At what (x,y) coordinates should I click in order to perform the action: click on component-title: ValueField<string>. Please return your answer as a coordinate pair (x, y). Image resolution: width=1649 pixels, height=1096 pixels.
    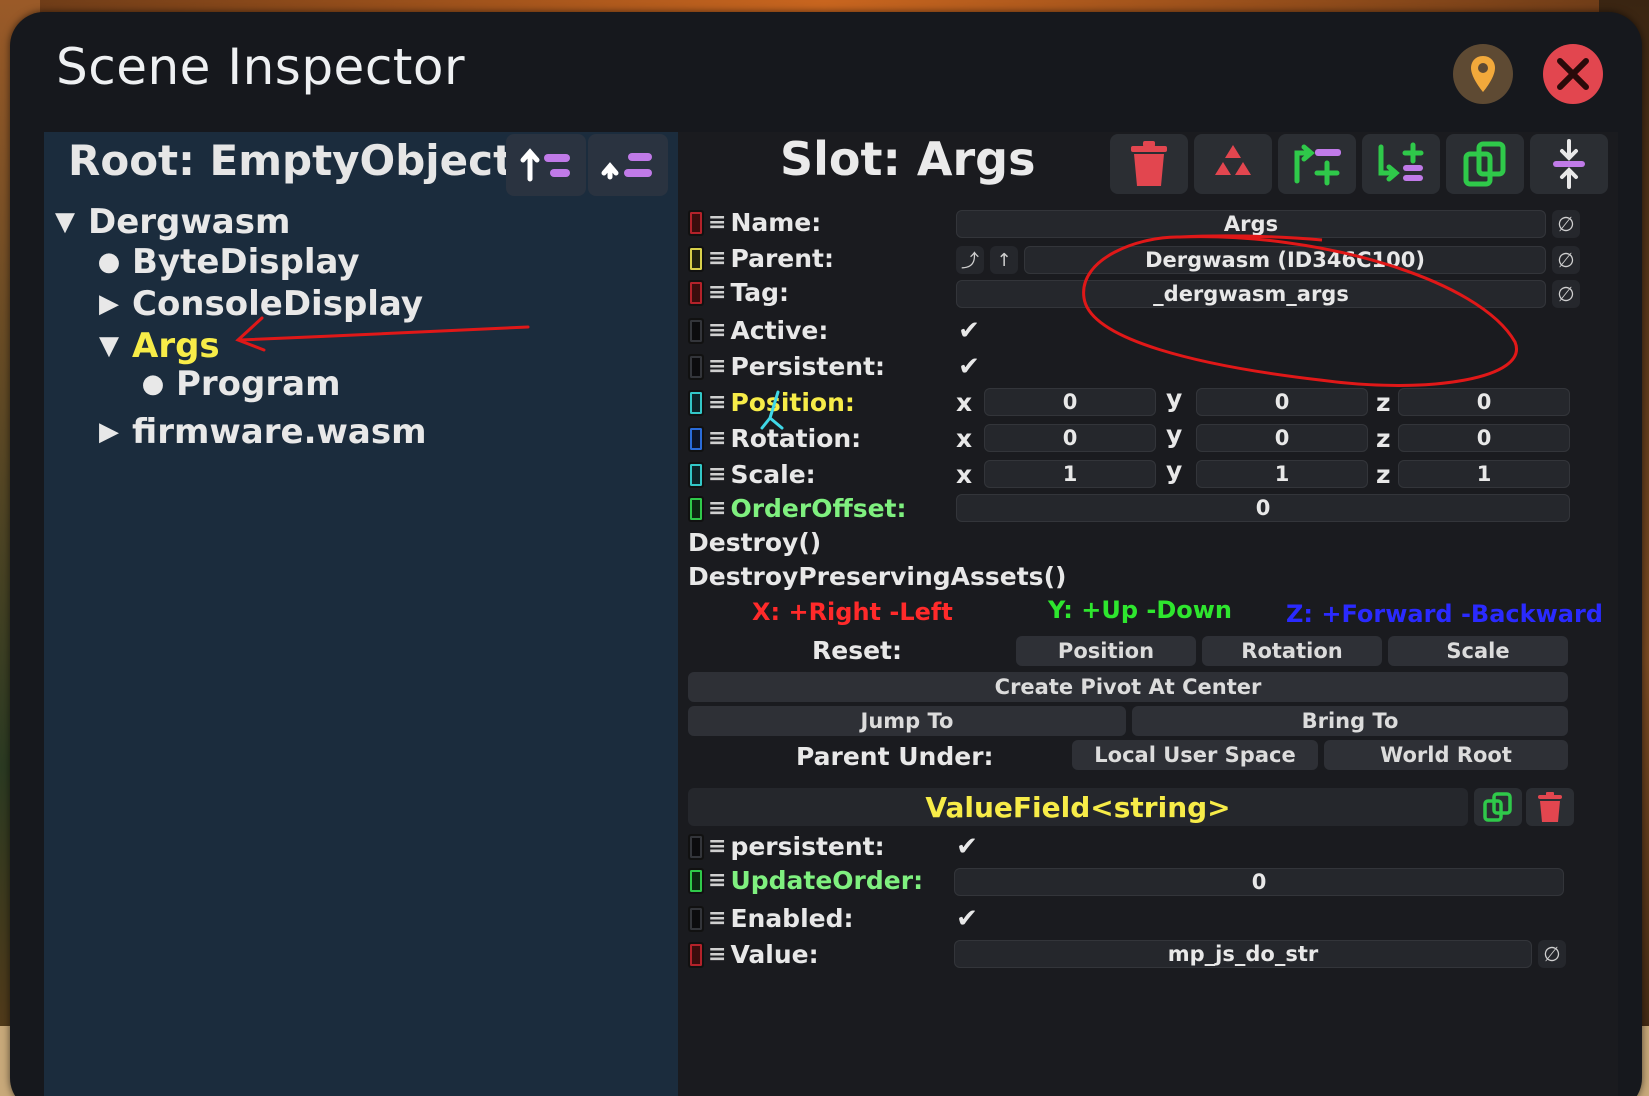
    Looking at the image, I should click on (1078, 807).